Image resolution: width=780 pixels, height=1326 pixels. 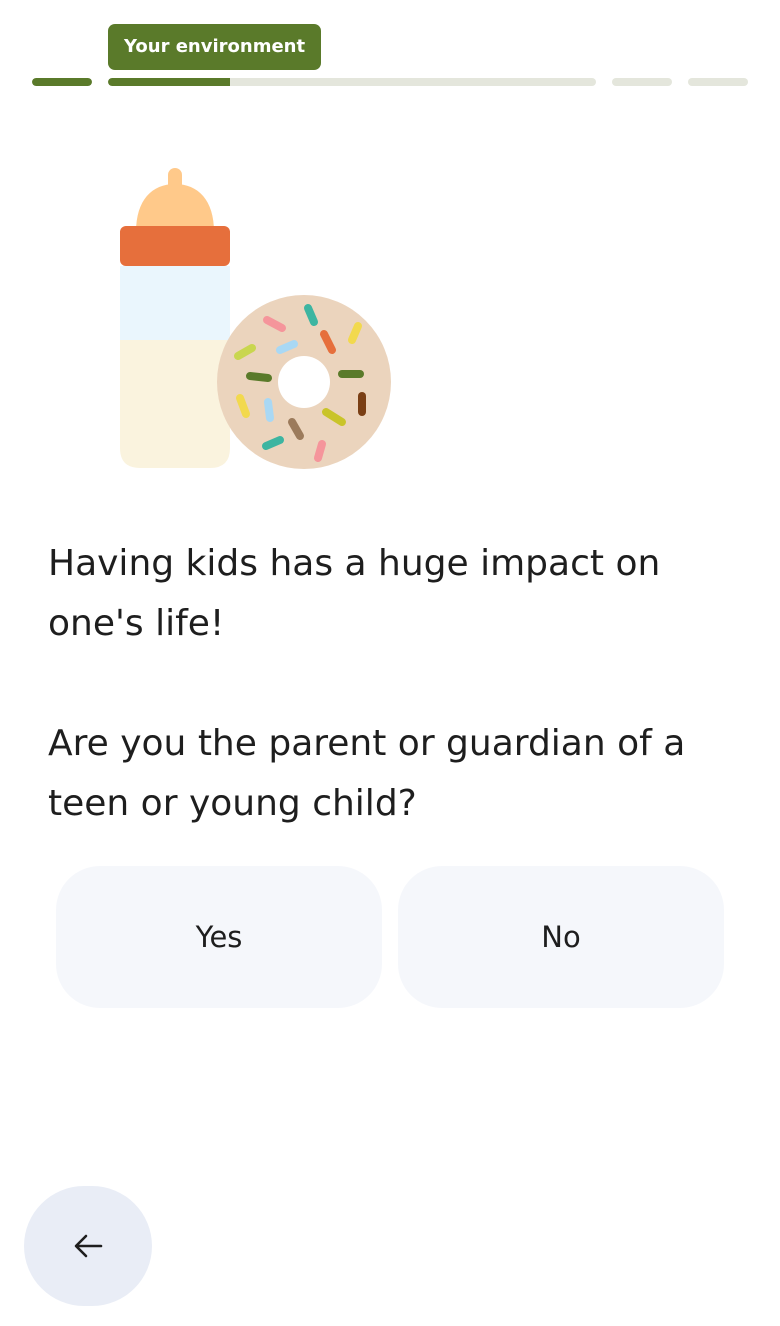 I want to click on progress-segment-1-fill, so click(x=62, y=82).